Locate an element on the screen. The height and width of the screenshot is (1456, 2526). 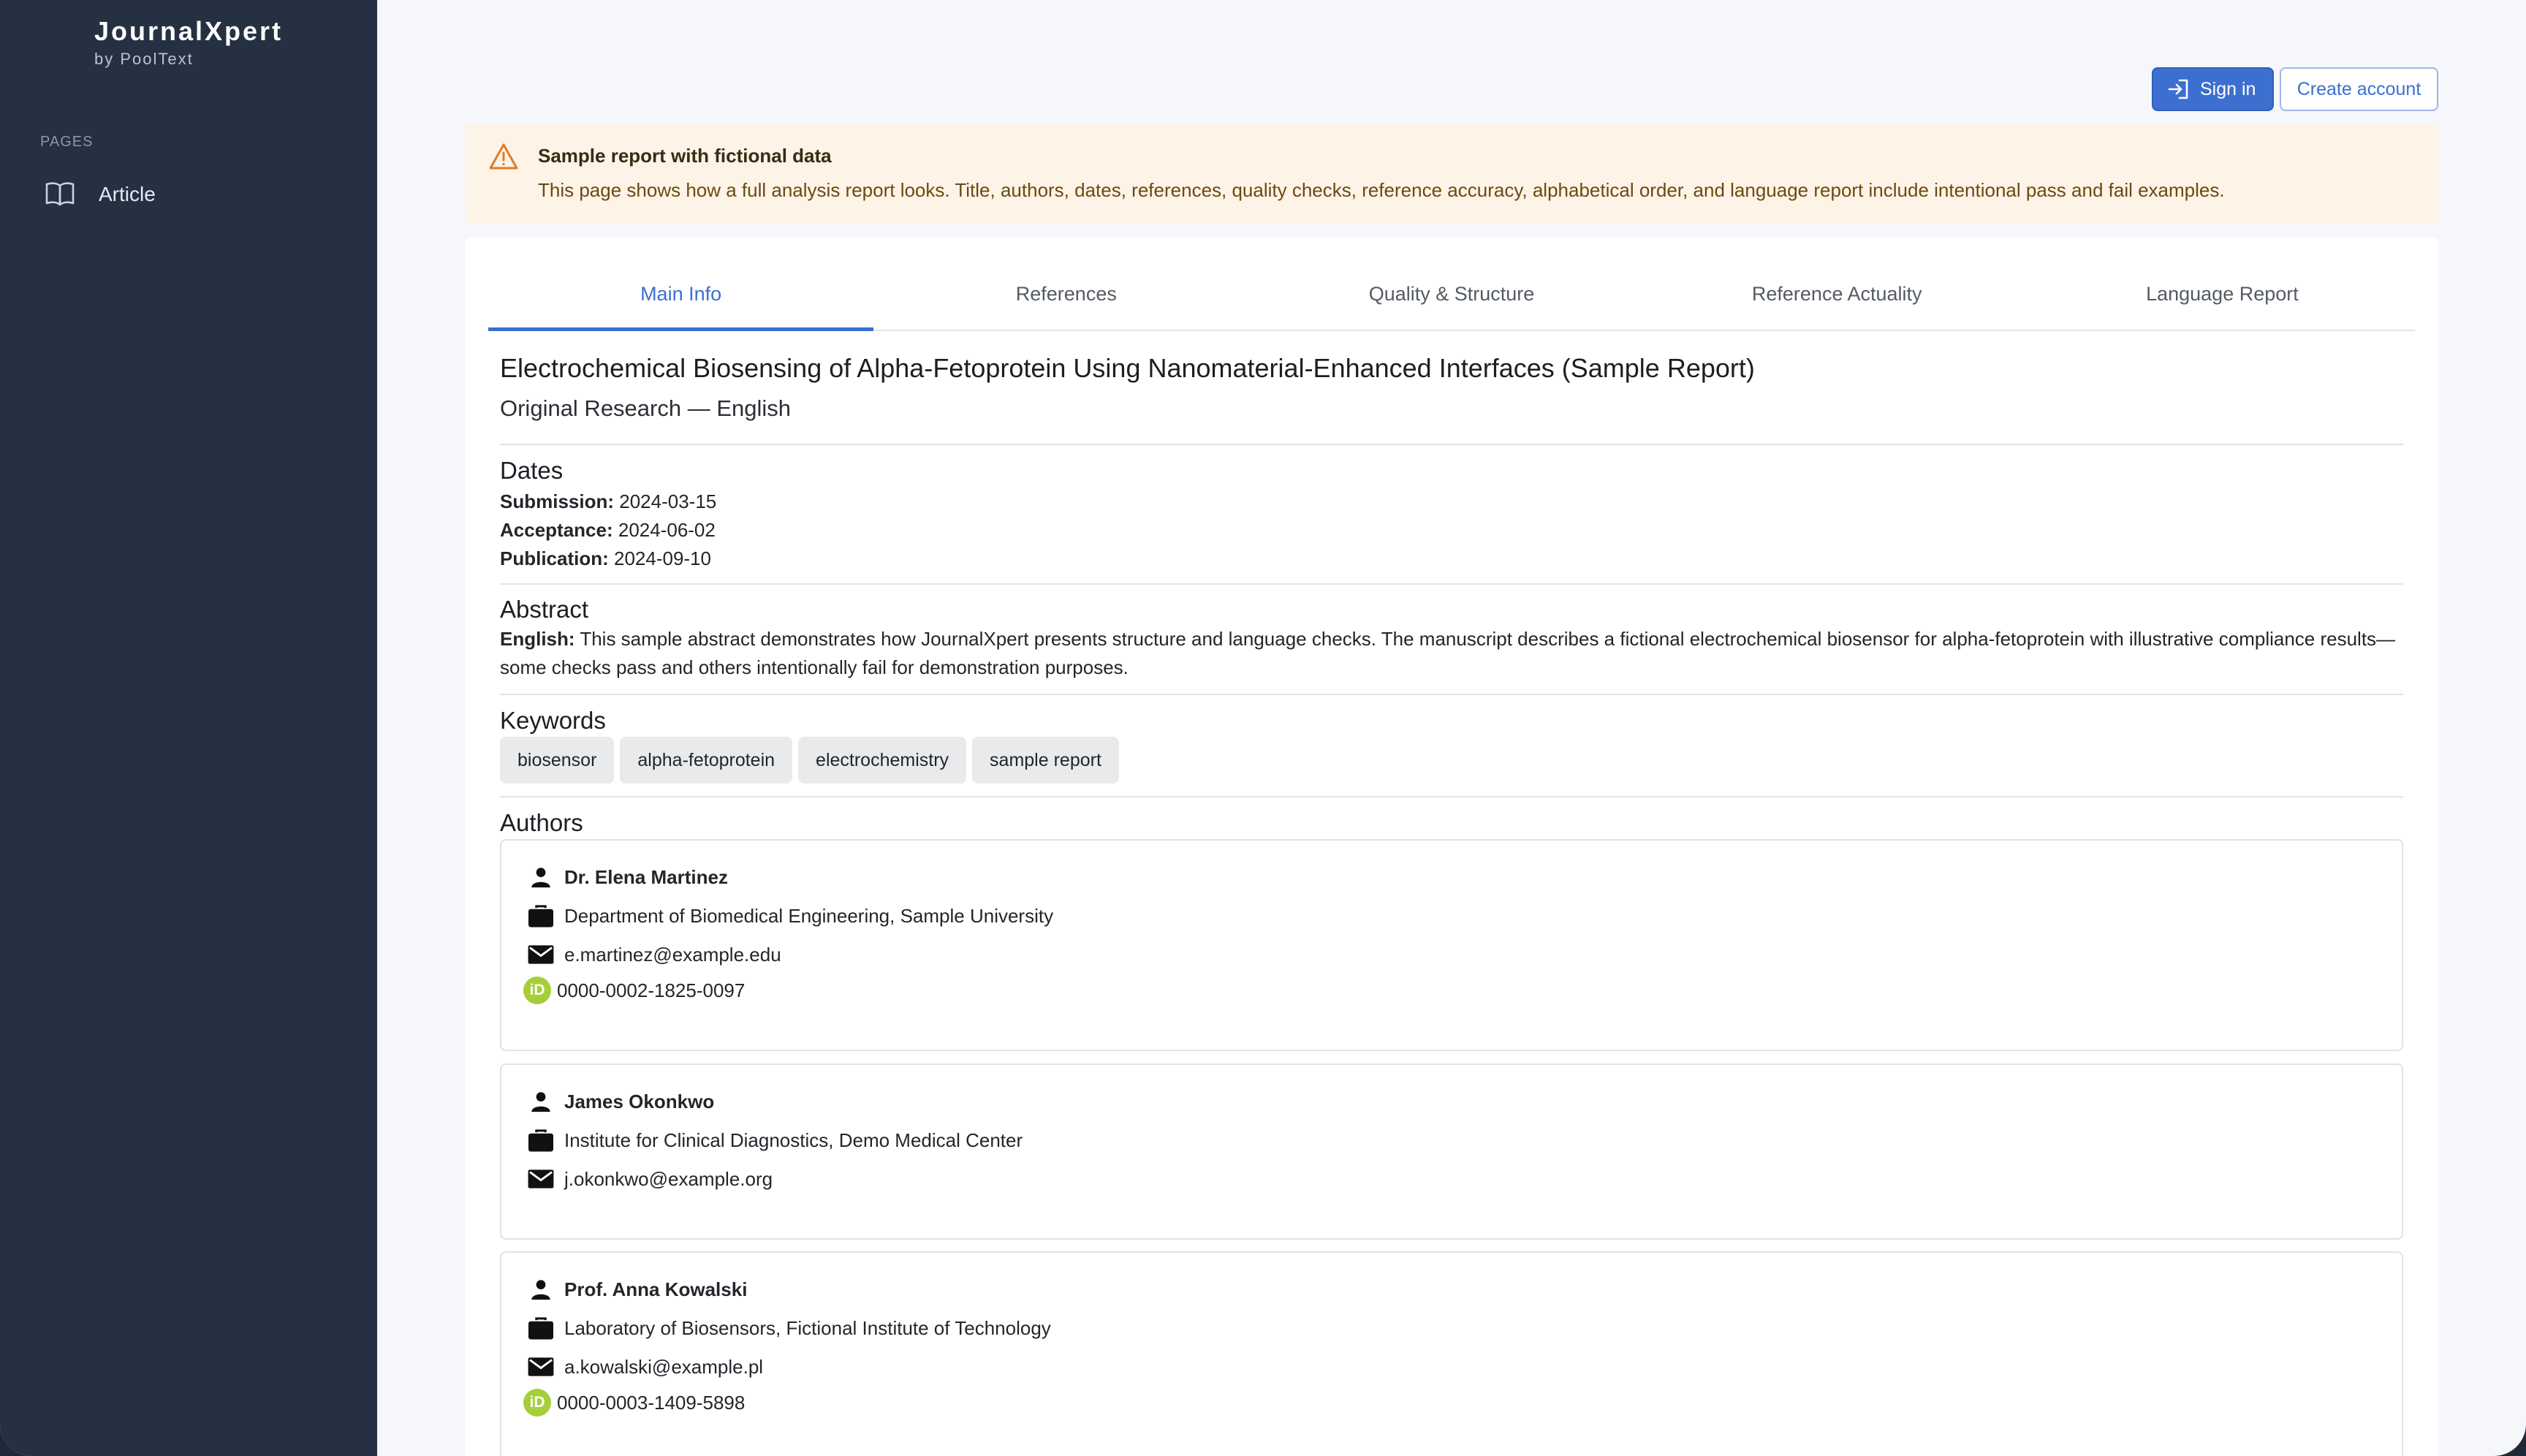
brand-title: JournalXpert is located at coordinates (188, 31).